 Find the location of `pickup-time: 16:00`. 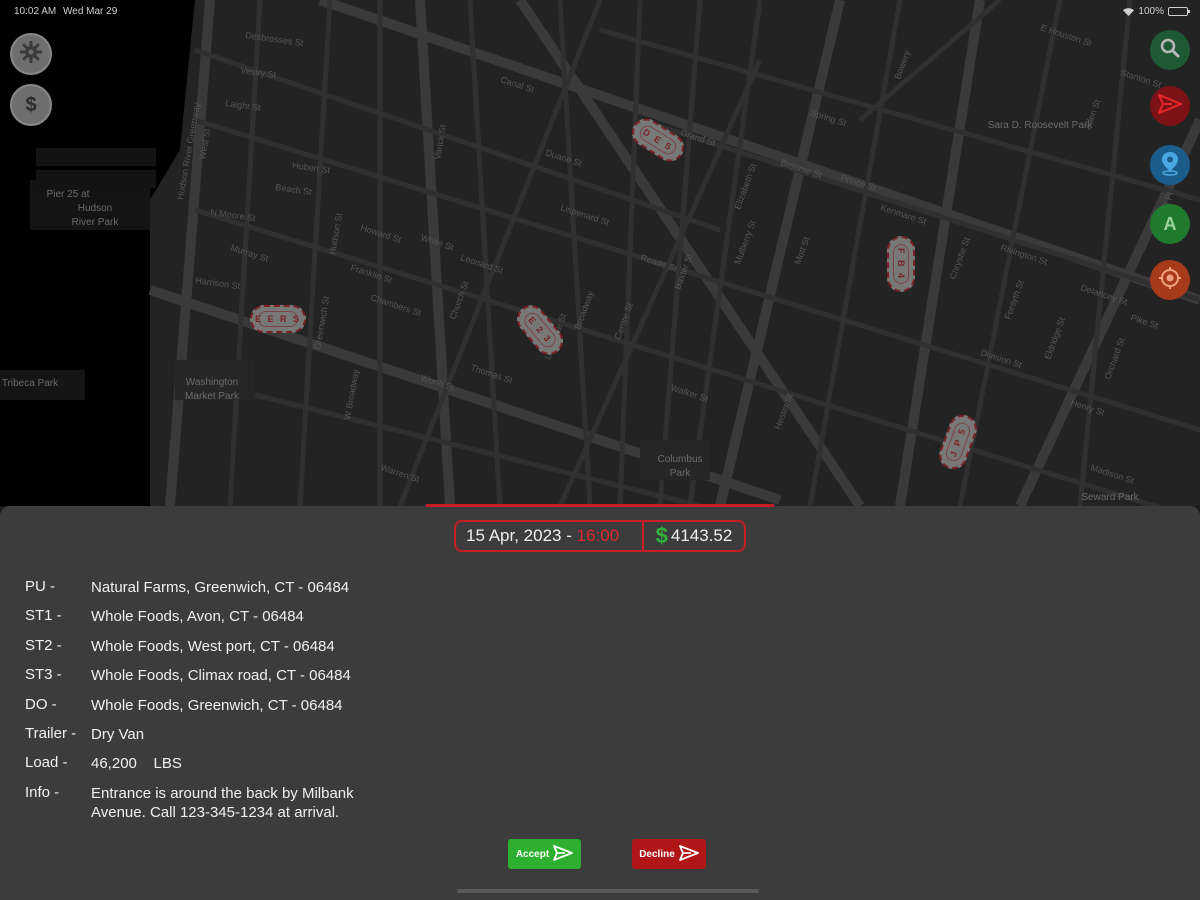

pickup-time: 16:00 is located at coordinates (598, 535).